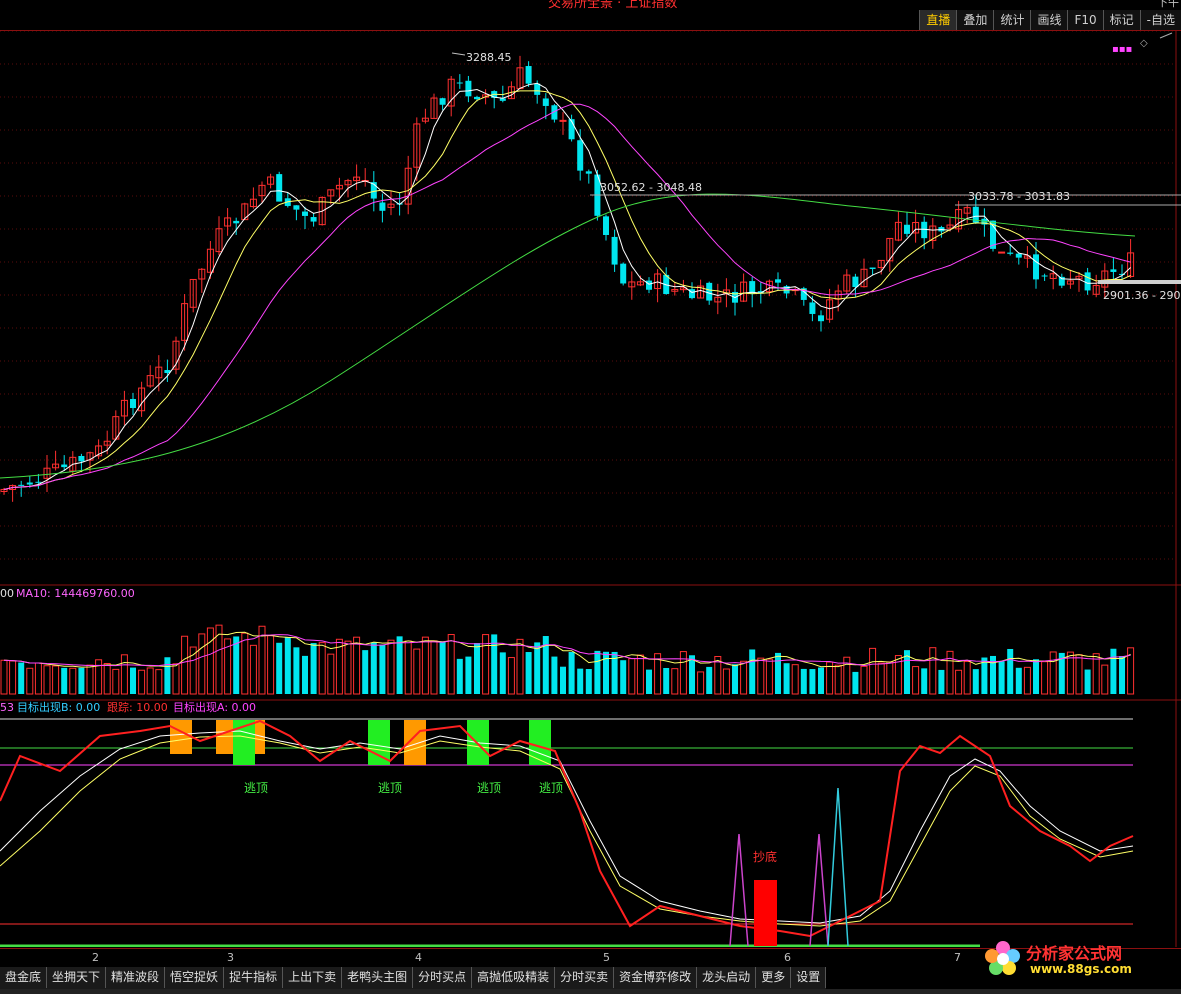  I want to click on escape-top-label-3: 逃顶, so click(489, 788).